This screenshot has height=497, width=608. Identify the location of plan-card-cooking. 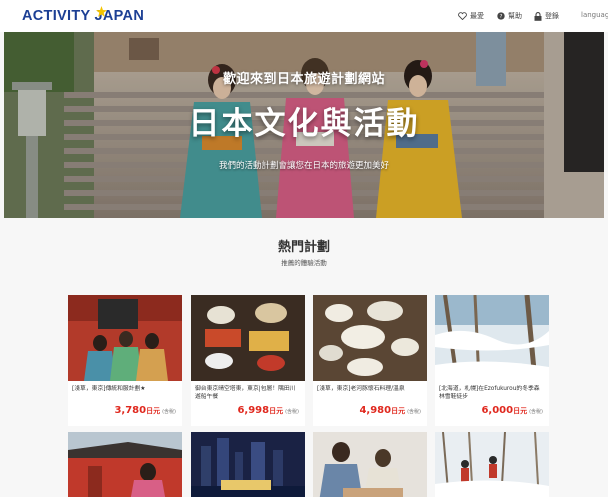
(370, 464).